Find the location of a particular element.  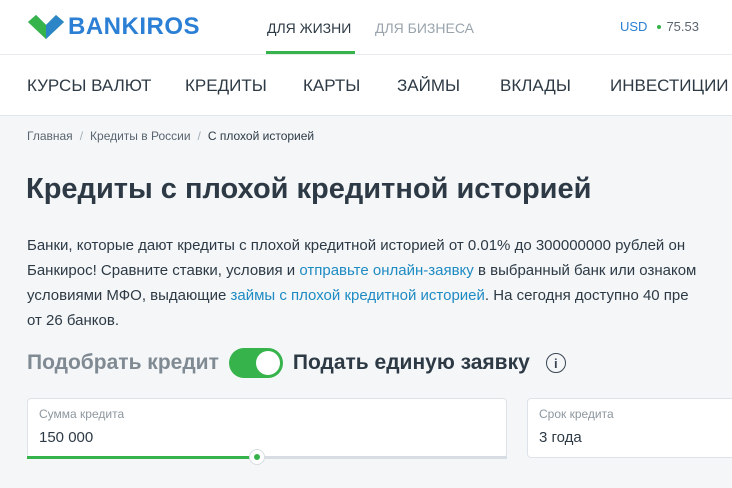

top-bar: BANKIROS ДЛЯ ЖИЗНИ ДЛЯ БИЗНЕСА USD 75.53 is located at coordinates (366, 27).